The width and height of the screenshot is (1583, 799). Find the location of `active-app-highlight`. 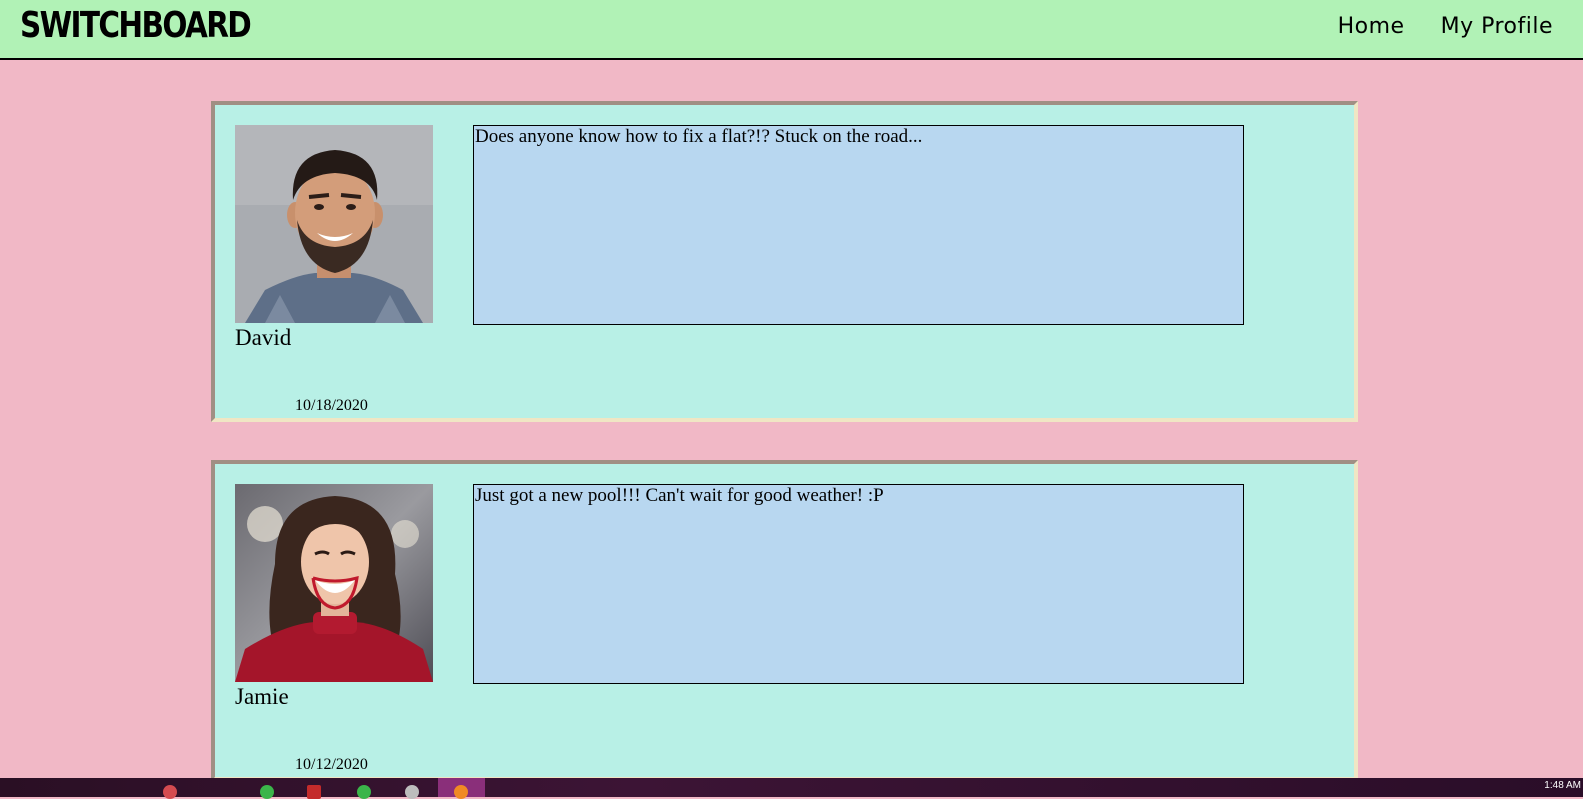

active-app-highlight is located at coordinates (461, 788).